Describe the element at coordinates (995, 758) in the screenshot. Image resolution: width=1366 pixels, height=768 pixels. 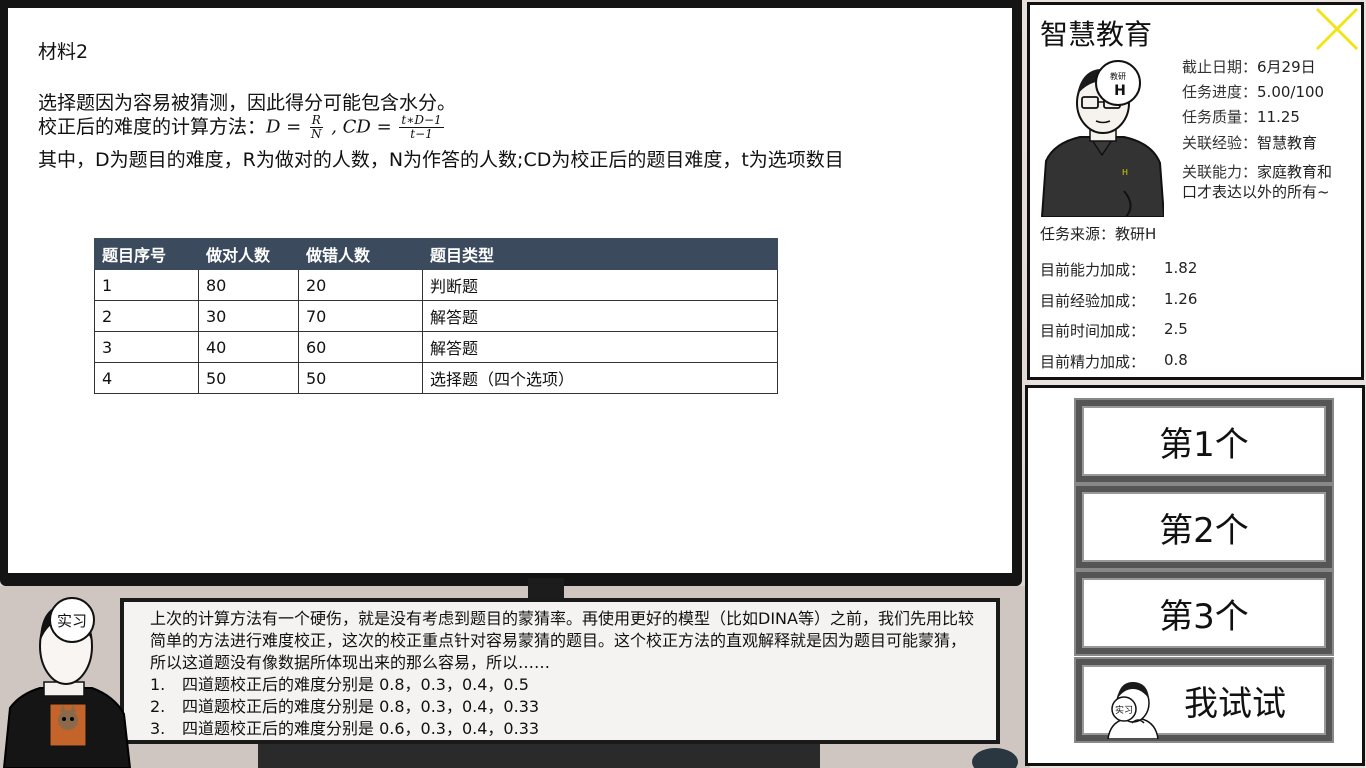
I see `mouse` at that location.